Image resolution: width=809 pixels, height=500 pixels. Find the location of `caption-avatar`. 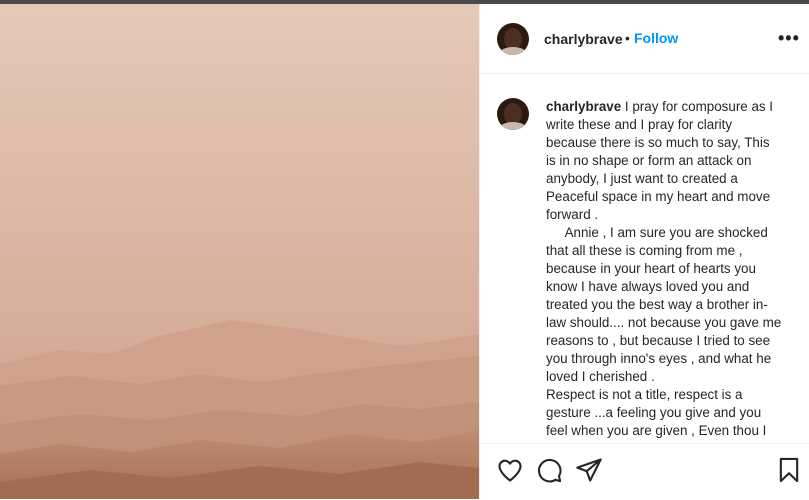

caption-avatar is located at coordinates (513, 114).